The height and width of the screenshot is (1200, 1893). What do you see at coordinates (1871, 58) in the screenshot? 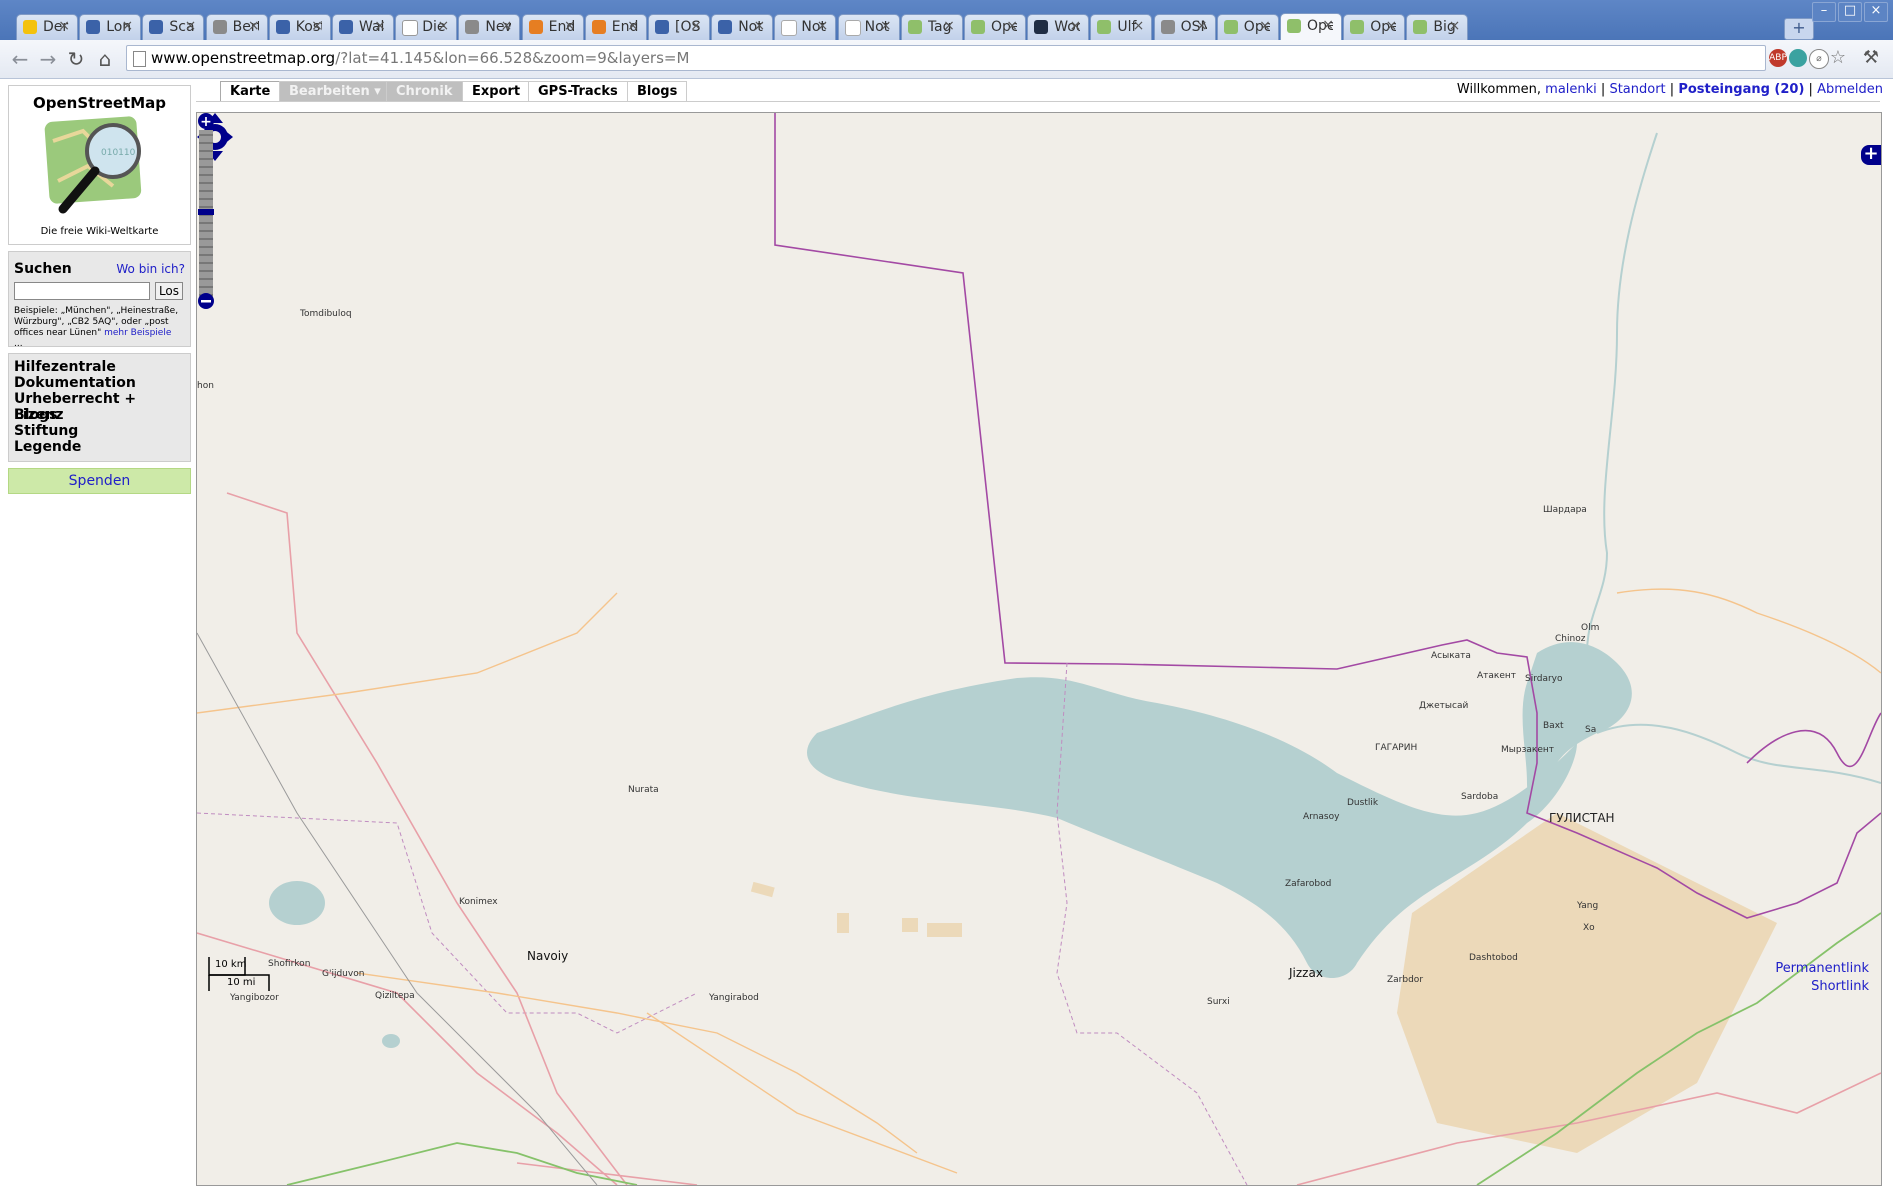
I see `wrench-icon: ⚒` at bounding box center [1871, 58].